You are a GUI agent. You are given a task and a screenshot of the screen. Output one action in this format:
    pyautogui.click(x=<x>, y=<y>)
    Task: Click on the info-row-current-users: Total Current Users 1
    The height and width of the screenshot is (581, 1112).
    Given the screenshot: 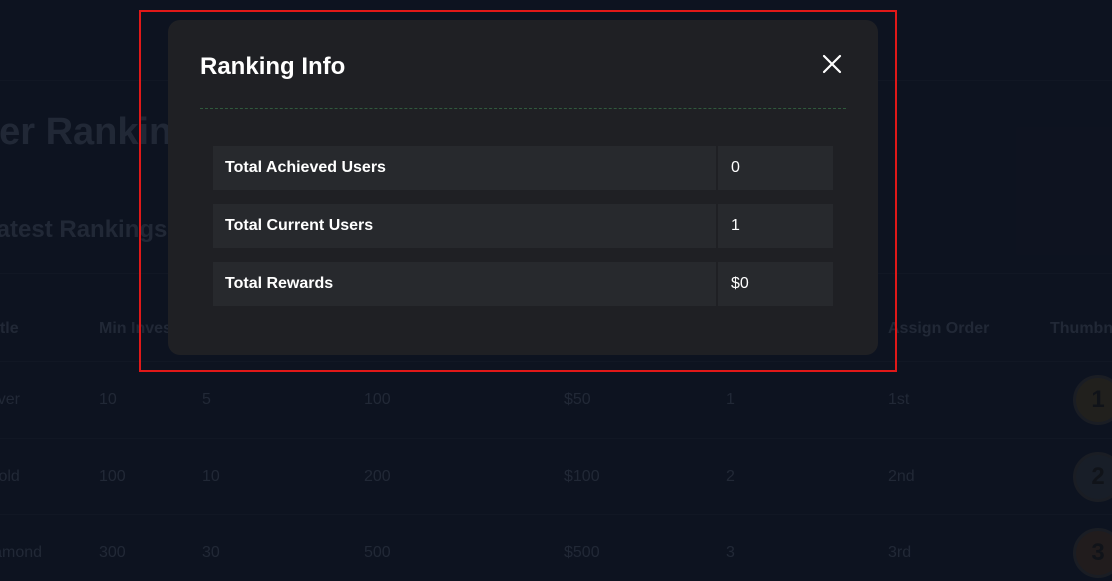 What is the action you would take?
    pyautogui.click(x=523, y=226)
    